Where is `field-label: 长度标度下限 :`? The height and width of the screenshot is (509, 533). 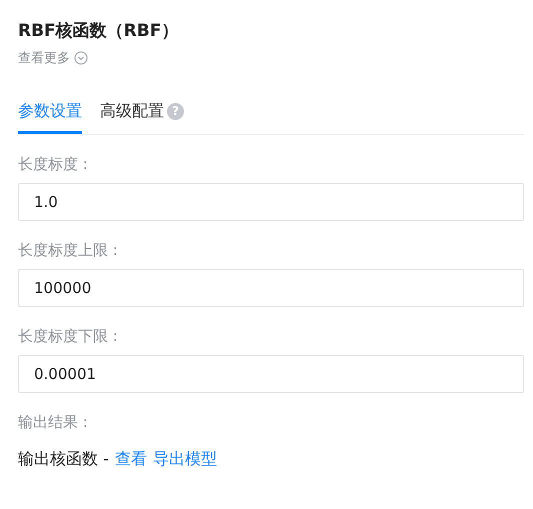
field-label: 长度标度下限 : is located at coordinates (68, 336).